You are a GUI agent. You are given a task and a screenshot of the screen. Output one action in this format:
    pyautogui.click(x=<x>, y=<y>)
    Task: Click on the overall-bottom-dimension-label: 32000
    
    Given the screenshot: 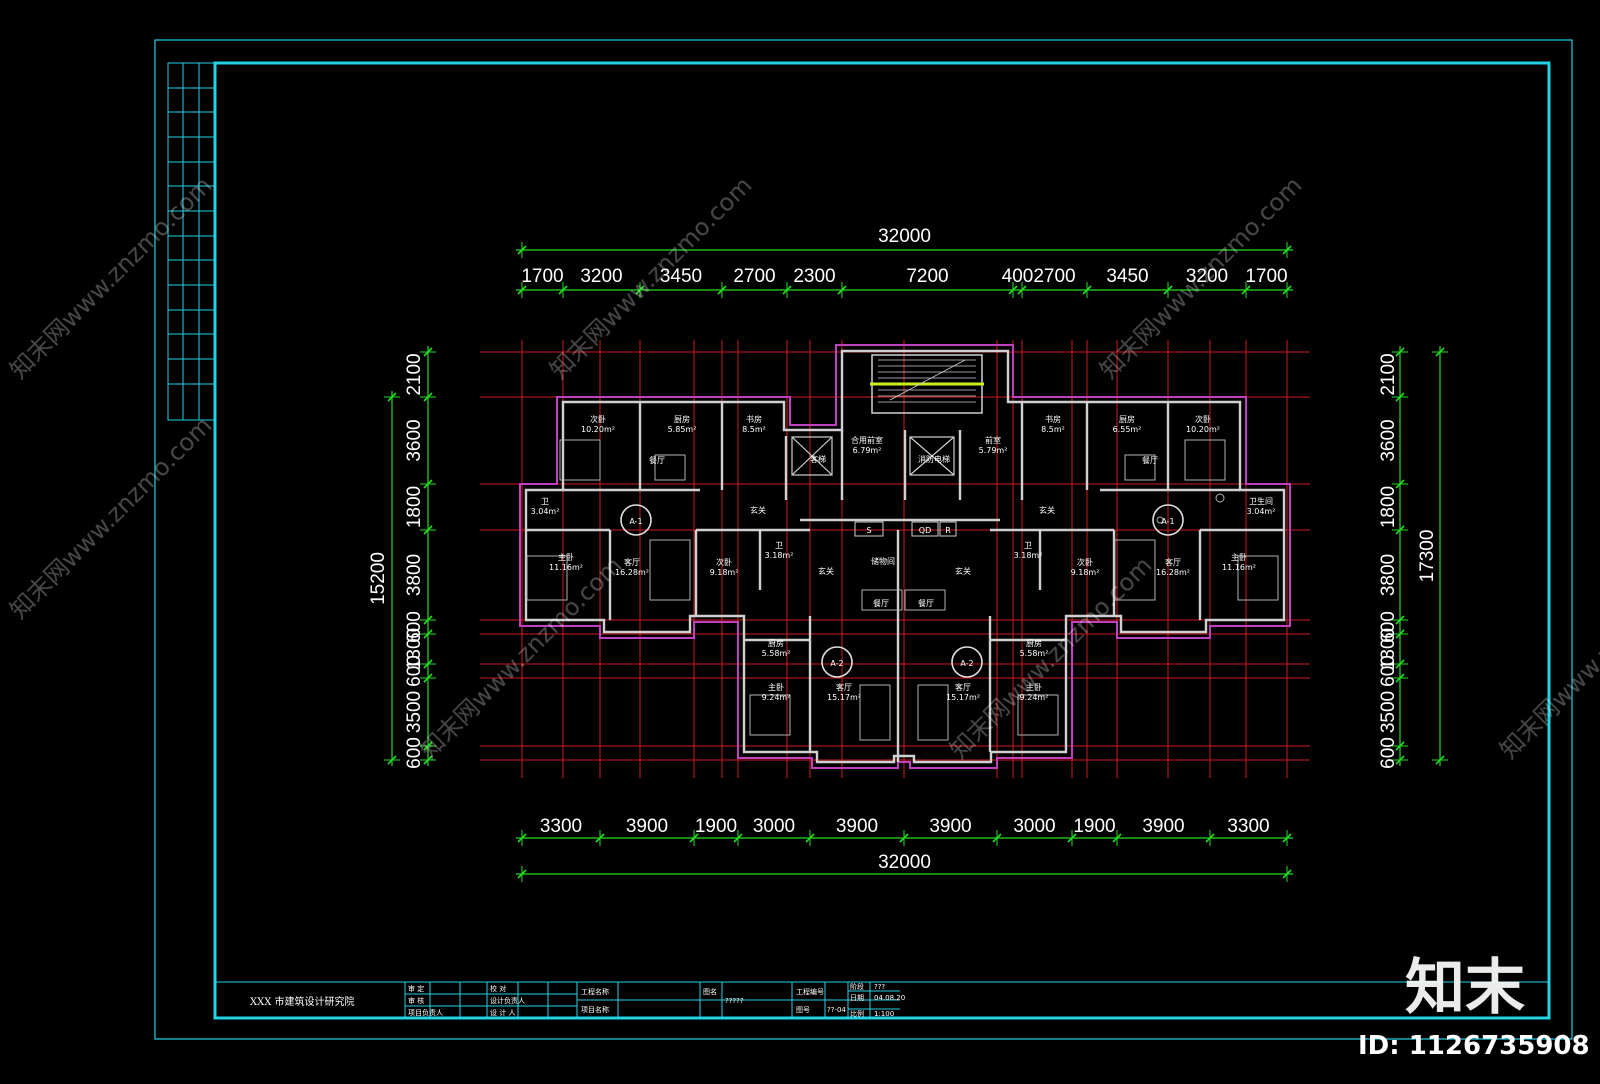 What is the action you would take?
    pyautogui.click(x=904, y=862)
    